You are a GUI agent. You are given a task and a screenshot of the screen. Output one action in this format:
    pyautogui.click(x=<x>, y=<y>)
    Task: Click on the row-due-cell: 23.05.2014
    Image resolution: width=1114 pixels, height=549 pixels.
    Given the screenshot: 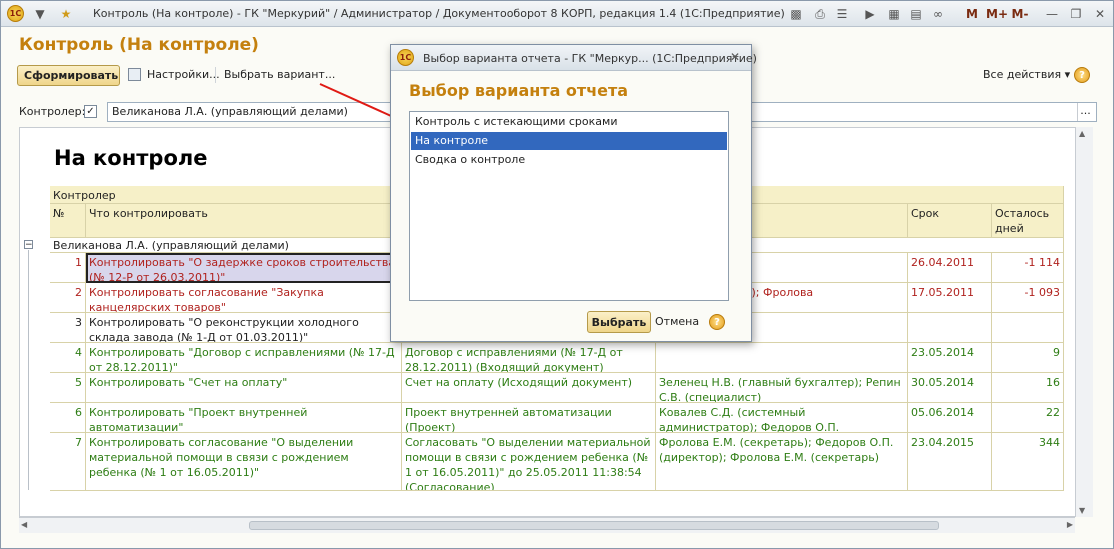 What is the action you would take?
    pyautogui.click(x=950, y=358)
    